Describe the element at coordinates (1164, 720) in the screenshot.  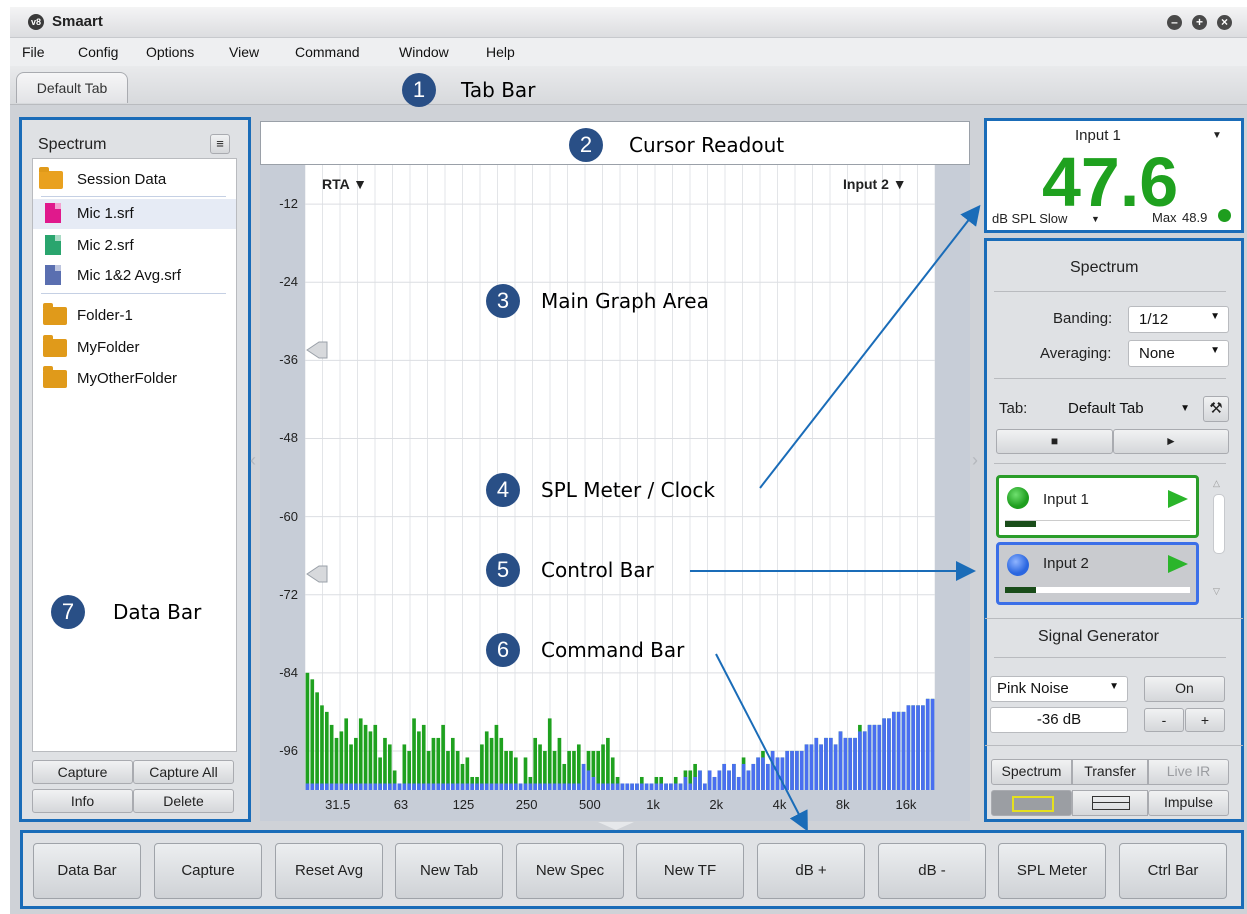
I see `siggen-minus-button: -` at that location.